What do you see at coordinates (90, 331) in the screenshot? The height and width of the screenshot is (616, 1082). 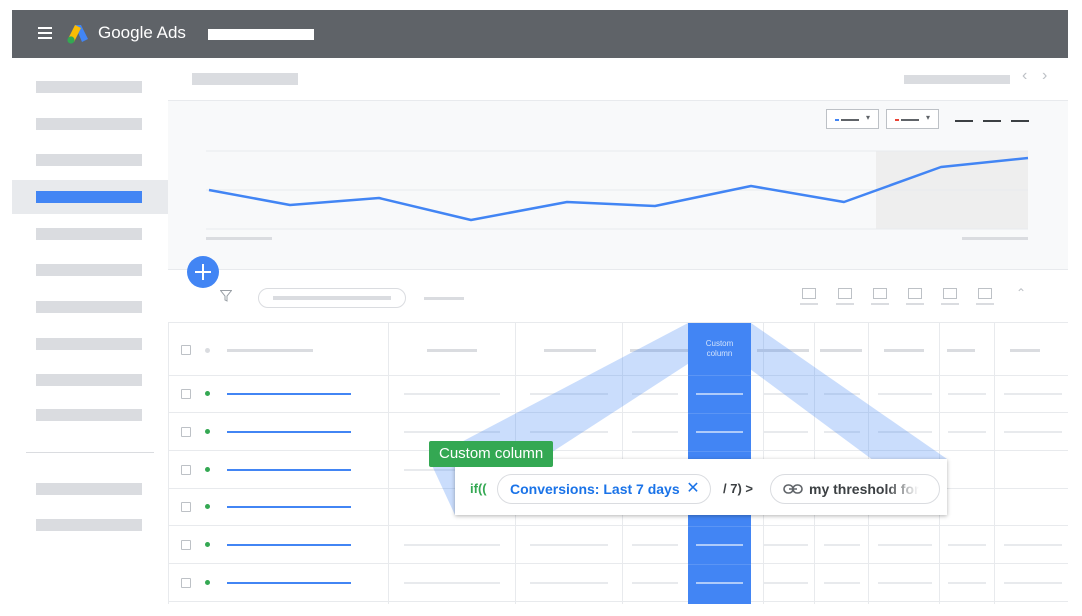 I see `sidebar` at bounding box center [90, 331].